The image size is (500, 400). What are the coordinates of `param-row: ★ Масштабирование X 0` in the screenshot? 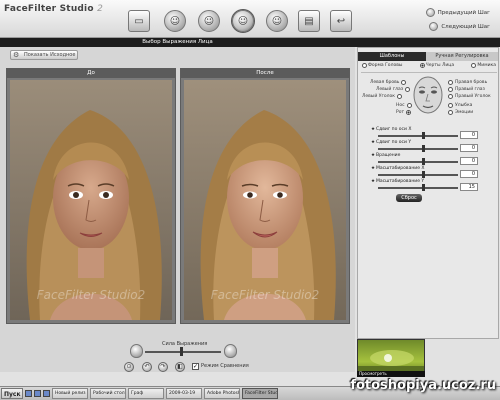 It's located at (435, 172).